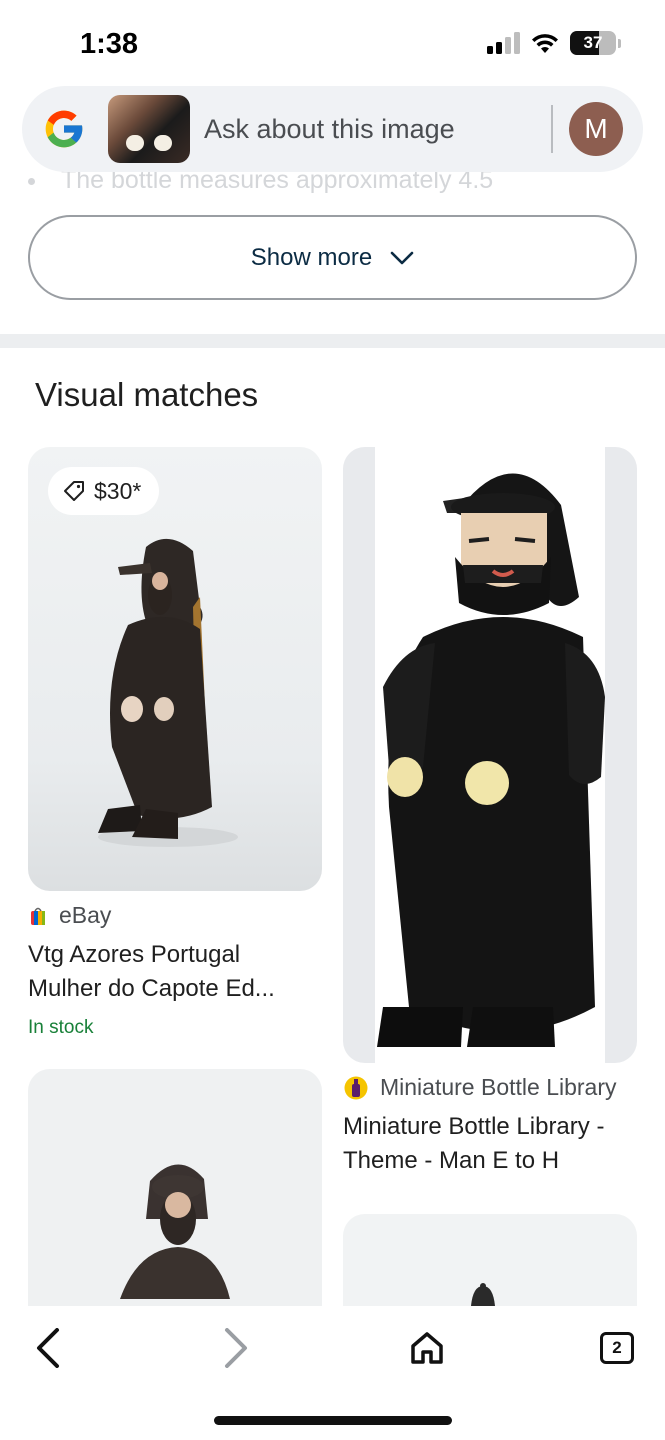 This screenshot has height=1440, width=665. I want to click on home-indicator, so click(333, 1420).